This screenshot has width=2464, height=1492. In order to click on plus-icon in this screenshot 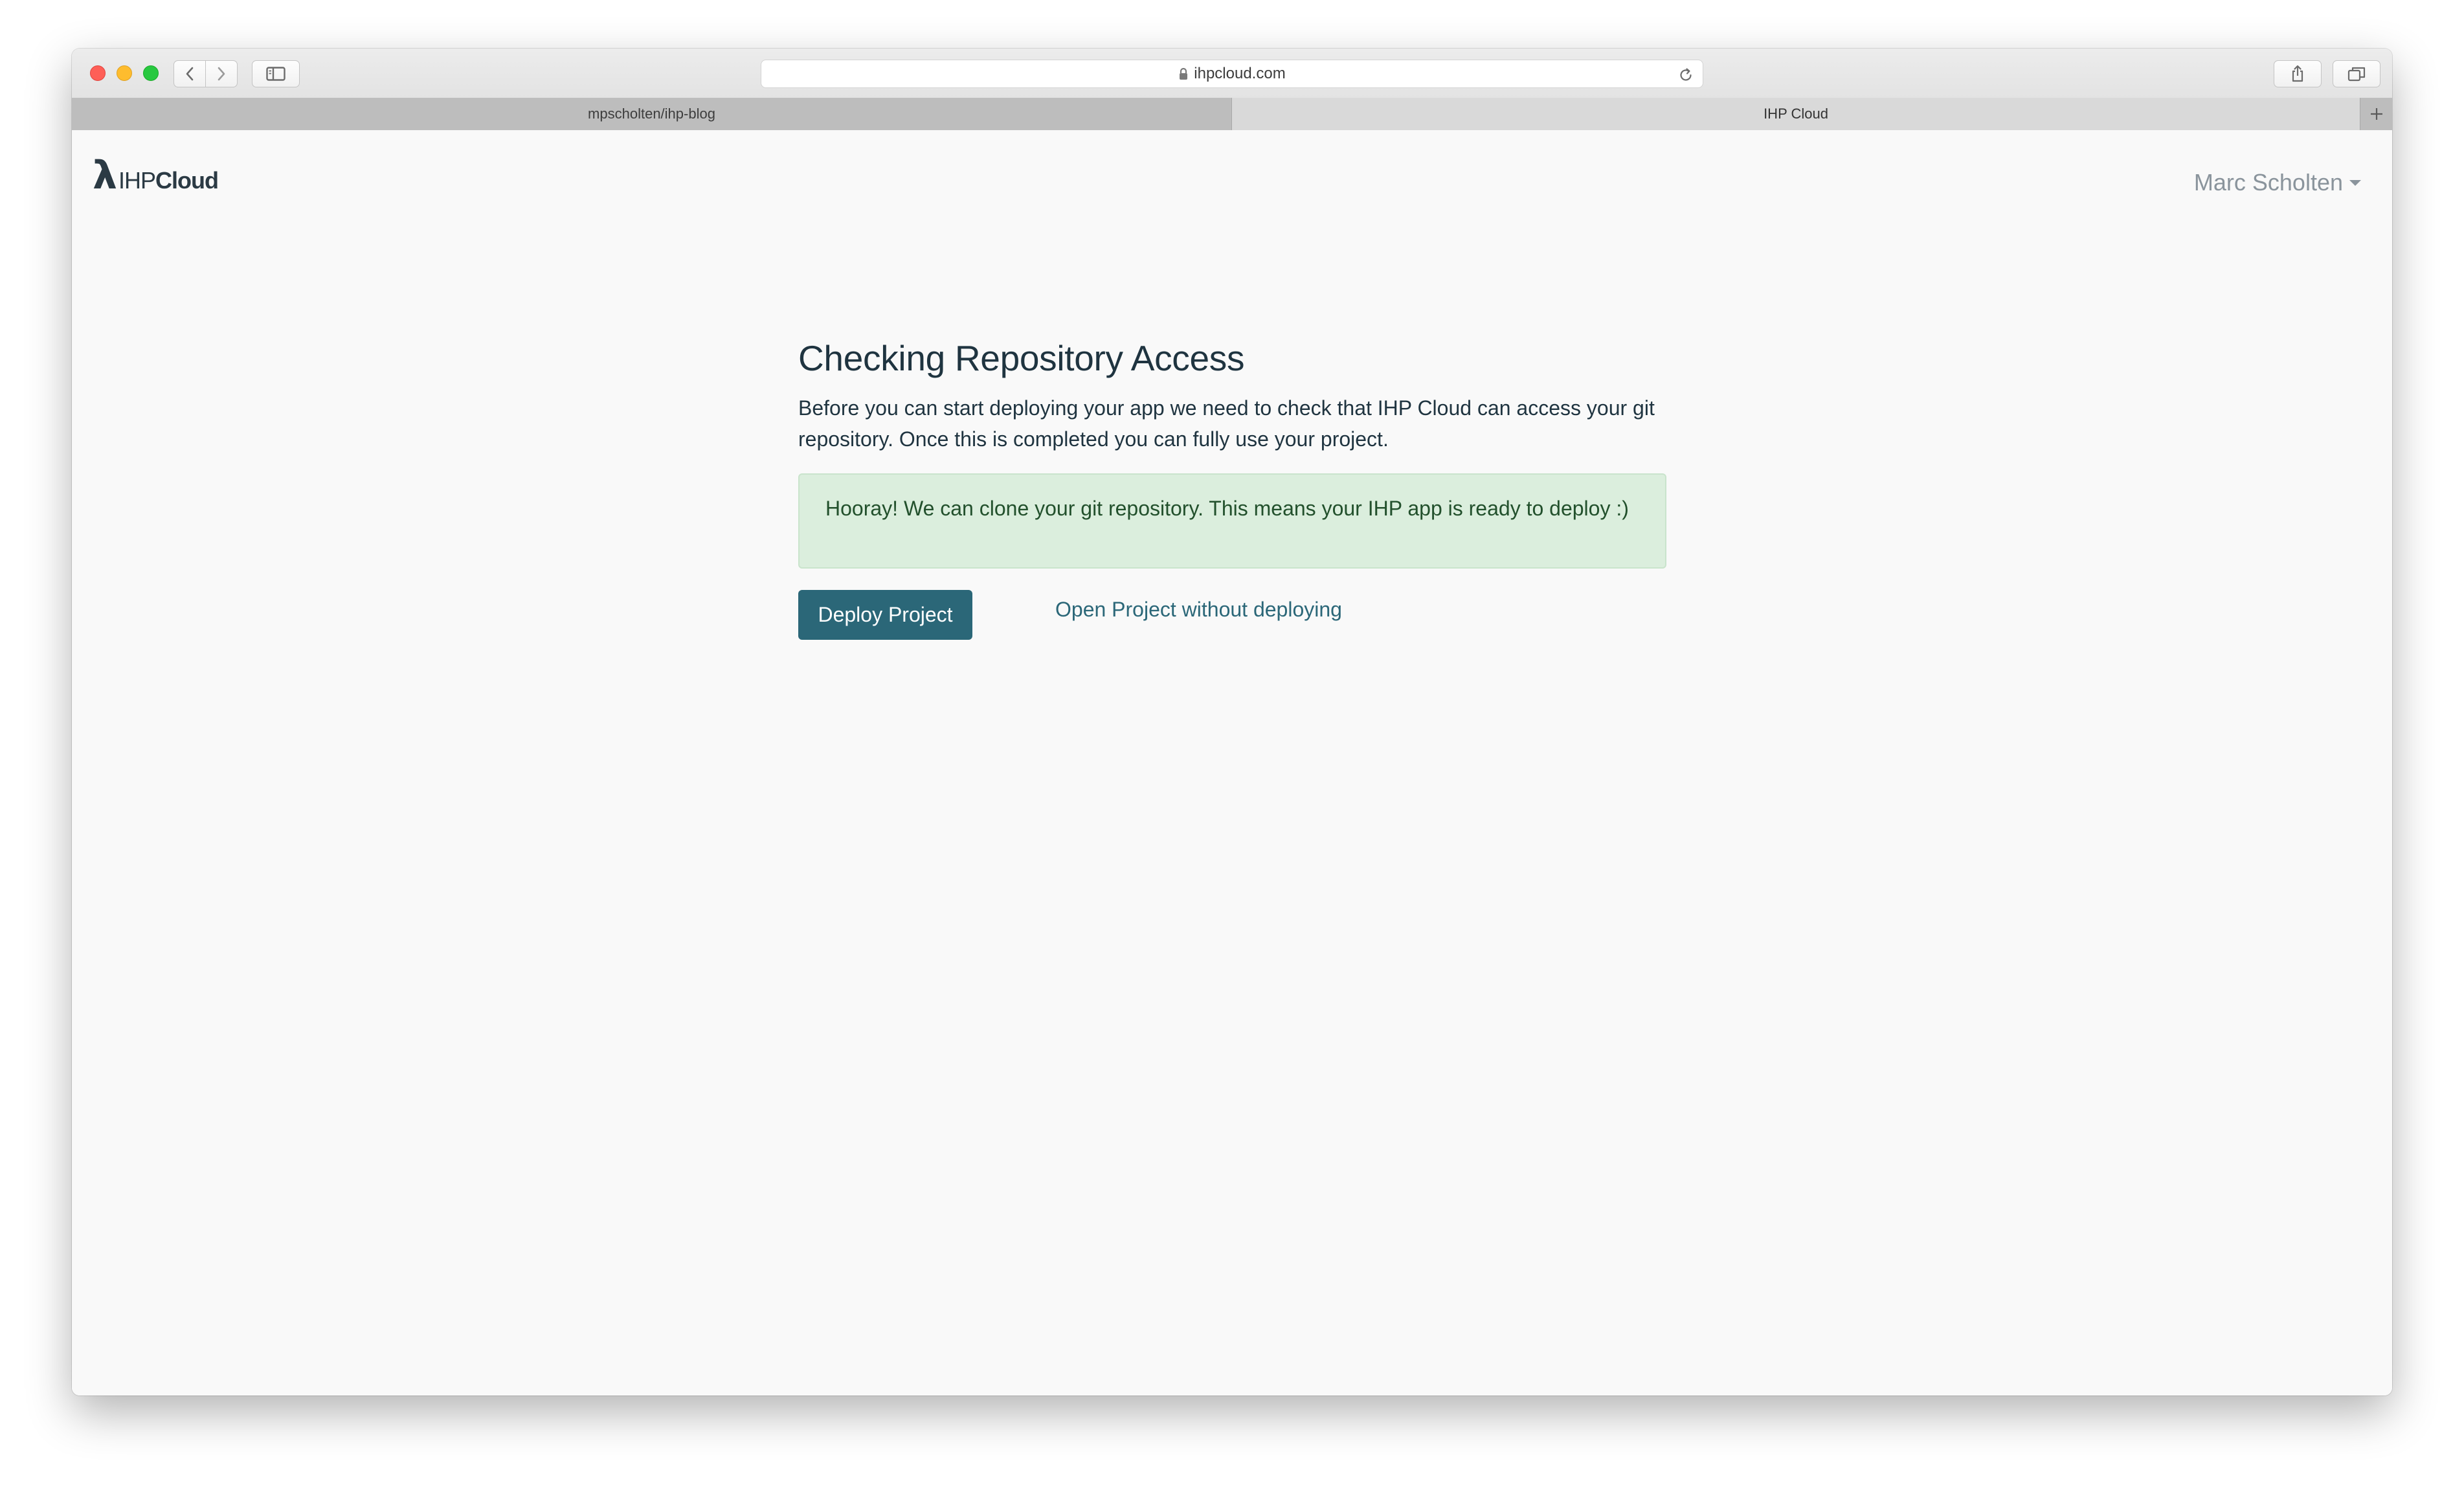, I will do `click(2376, 114)`.